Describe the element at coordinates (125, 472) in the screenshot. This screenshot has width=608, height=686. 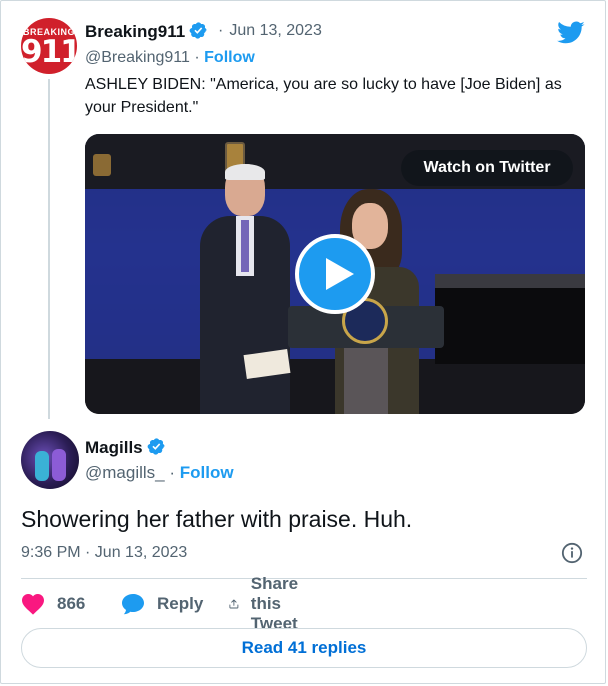
I see `author-handle: @magills_` at that location.